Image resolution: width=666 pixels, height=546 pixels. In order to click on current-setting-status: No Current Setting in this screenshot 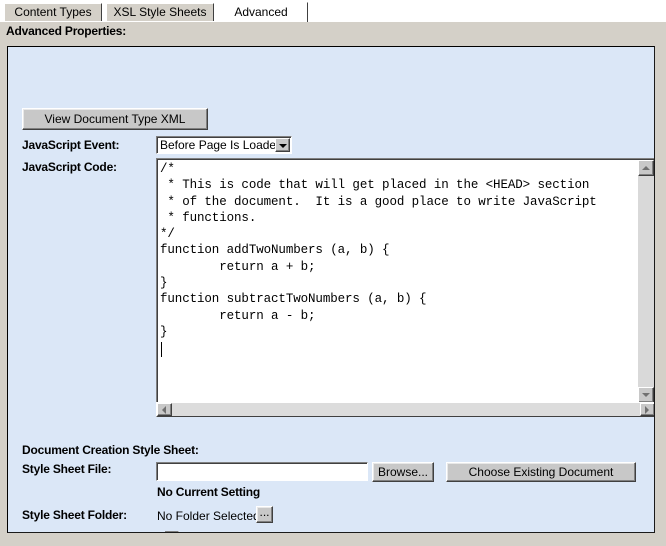, I will do `click(209, 492)`.